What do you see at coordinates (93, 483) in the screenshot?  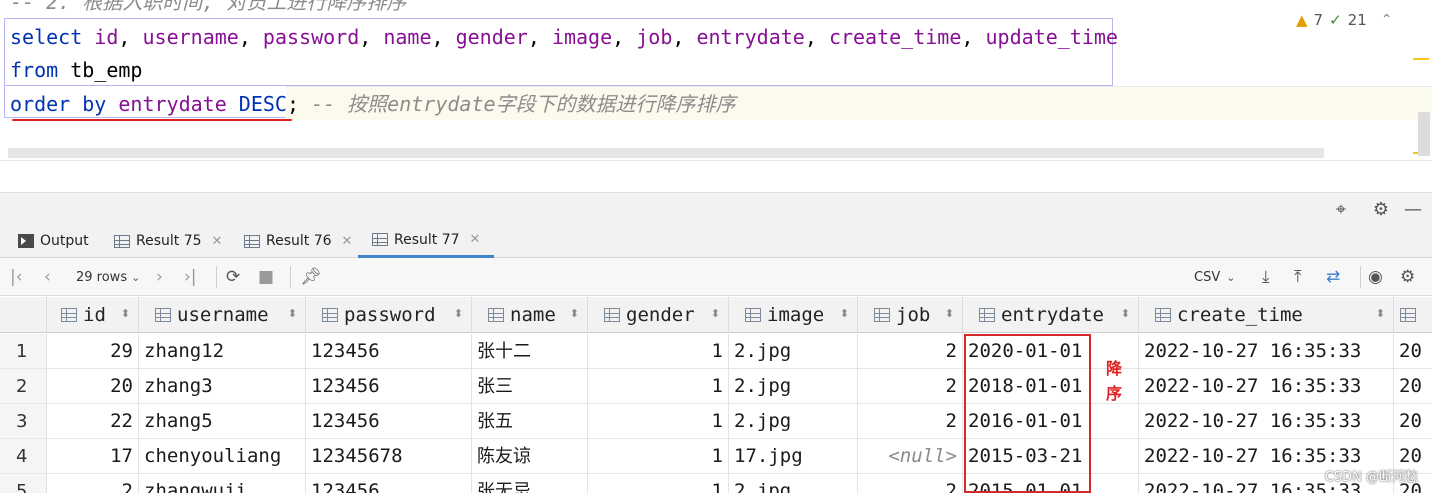 I see `cell-id: 2` at bounding box center [93, 483].